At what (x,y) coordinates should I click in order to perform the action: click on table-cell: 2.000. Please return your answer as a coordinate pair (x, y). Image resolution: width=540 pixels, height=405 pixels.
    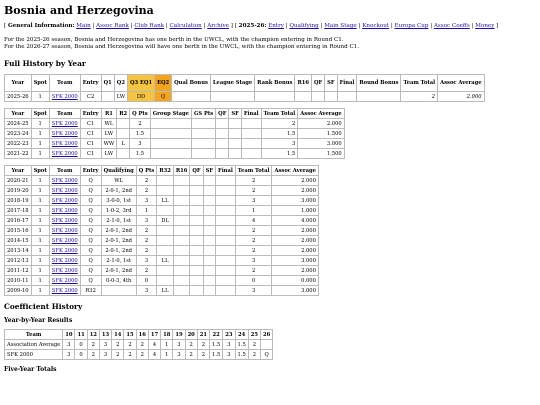
    Looking at the image, I should click on (295, 240).